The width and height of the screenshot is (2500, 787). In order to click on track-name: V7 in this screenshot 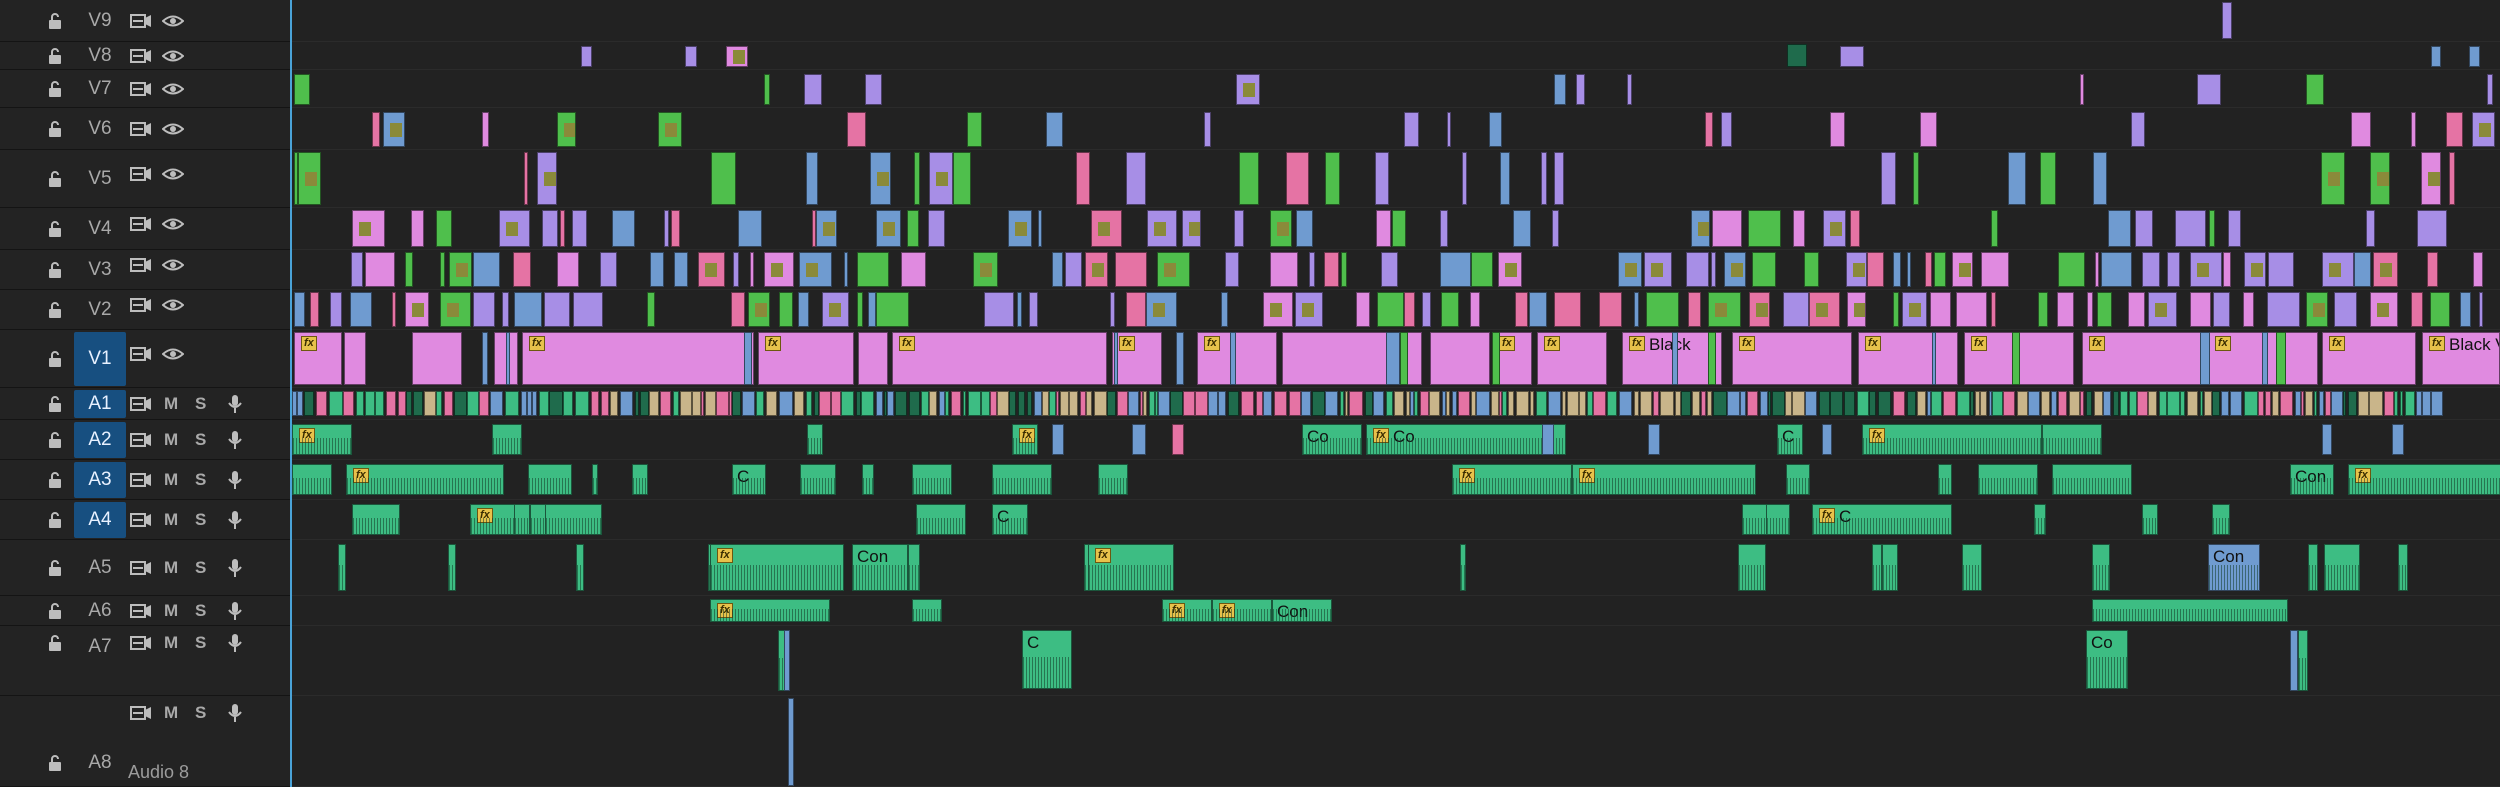, I will do `click(100, 89)`.